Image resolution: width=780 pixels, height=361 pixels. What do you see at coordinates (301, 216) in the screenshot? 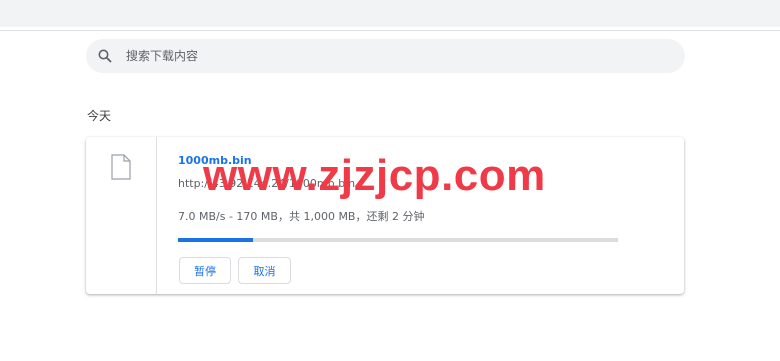
I see `download-status: 7.0 MB/s - 170 MB，共 1,000 MB，还剩 2 分钟` at bounding box center [301, 216].